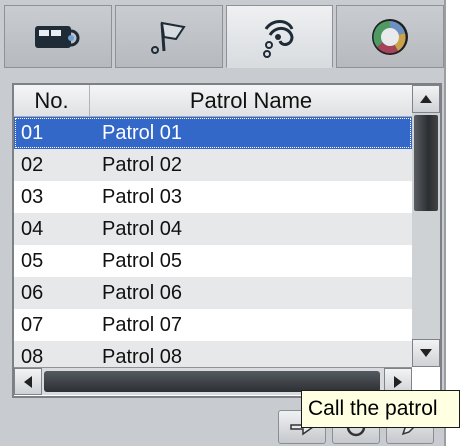 The image size is (462, 446). What do you see at coordinates (398, 381) in the screenshot?
I see `triangle-right-icon` at bounding box center [398, 381].